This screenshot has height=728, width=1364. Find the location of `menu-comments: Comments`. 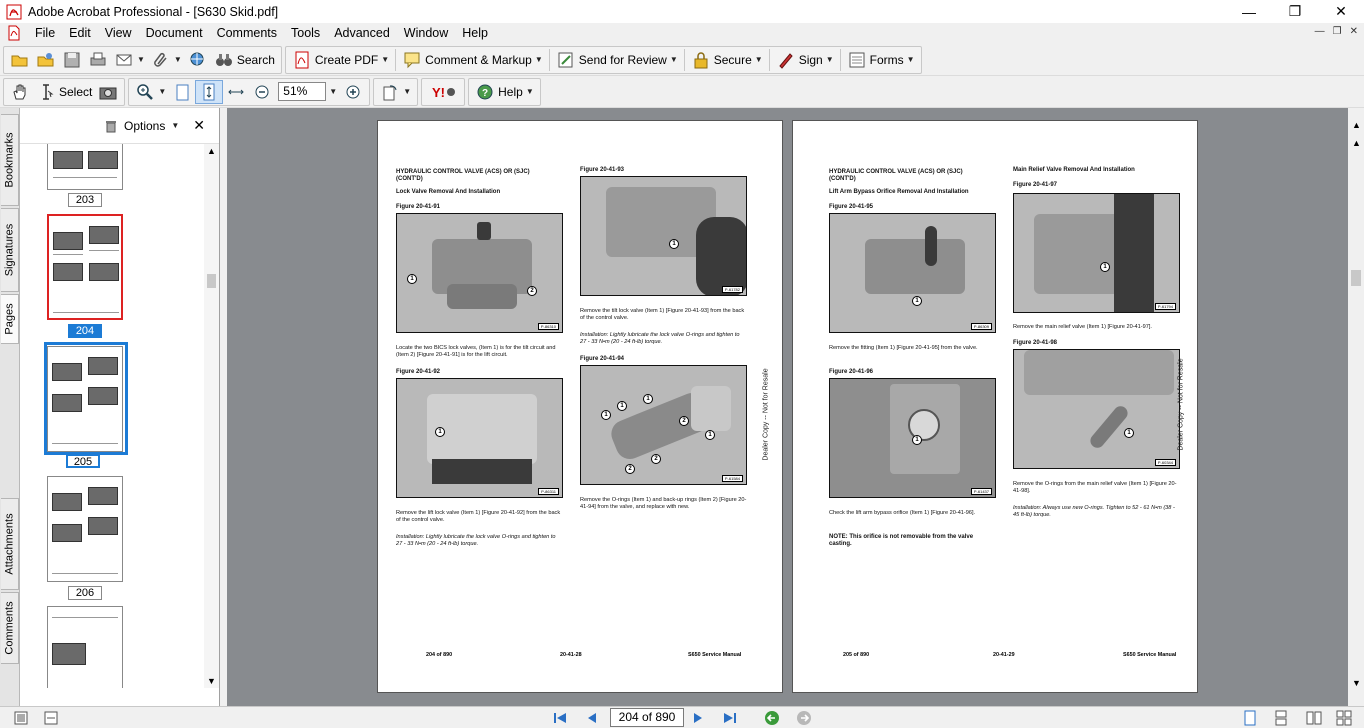

menu-comments: Comments is located at coordinates (247, 33).